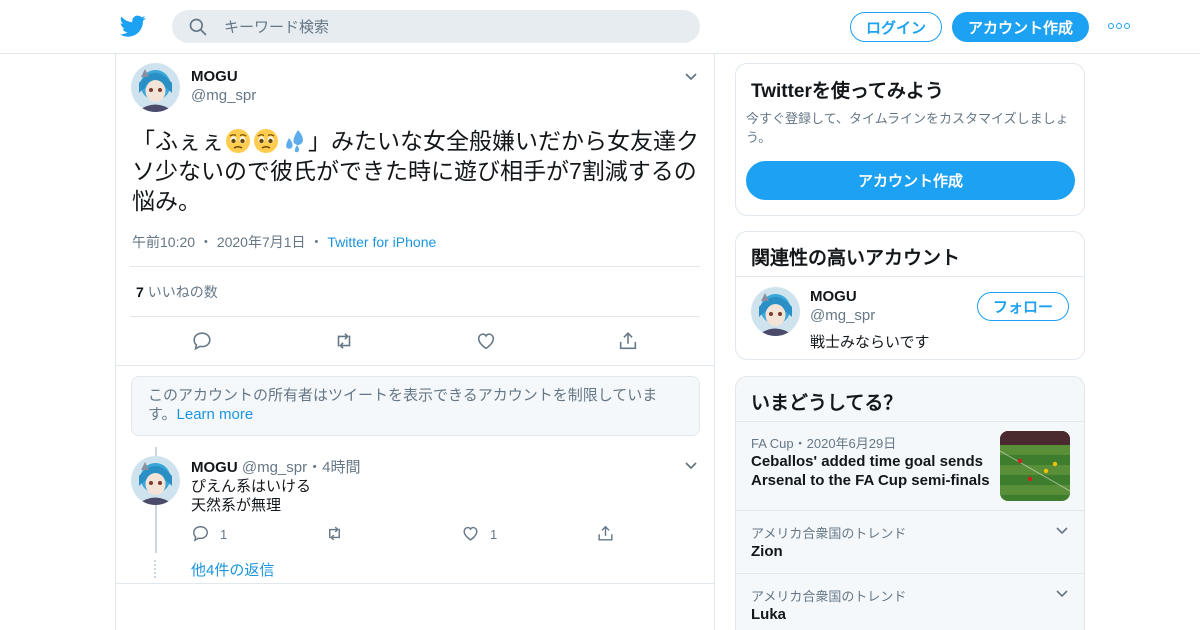 The image size is (1200, 630). What do you see at coordinates (833, 296) in the screenshot?
I see `related-account-name: MOGU` at bounding box center [833, 296].